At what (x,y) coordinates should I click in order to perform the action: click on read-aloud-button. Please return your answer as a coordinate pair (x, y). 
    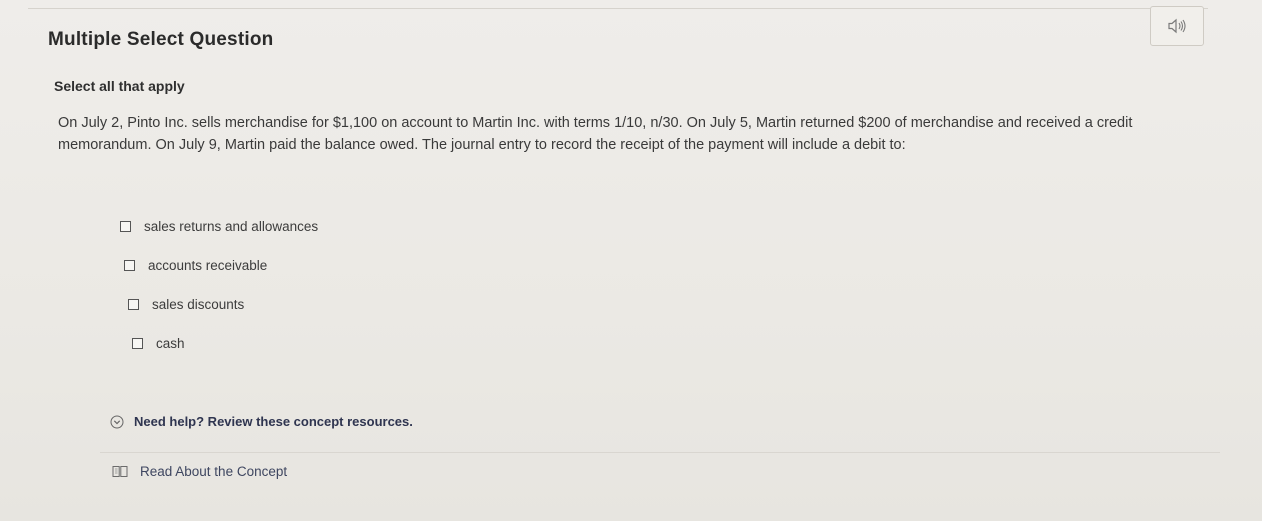
    Looking at the image, I should click on (1177, 26).